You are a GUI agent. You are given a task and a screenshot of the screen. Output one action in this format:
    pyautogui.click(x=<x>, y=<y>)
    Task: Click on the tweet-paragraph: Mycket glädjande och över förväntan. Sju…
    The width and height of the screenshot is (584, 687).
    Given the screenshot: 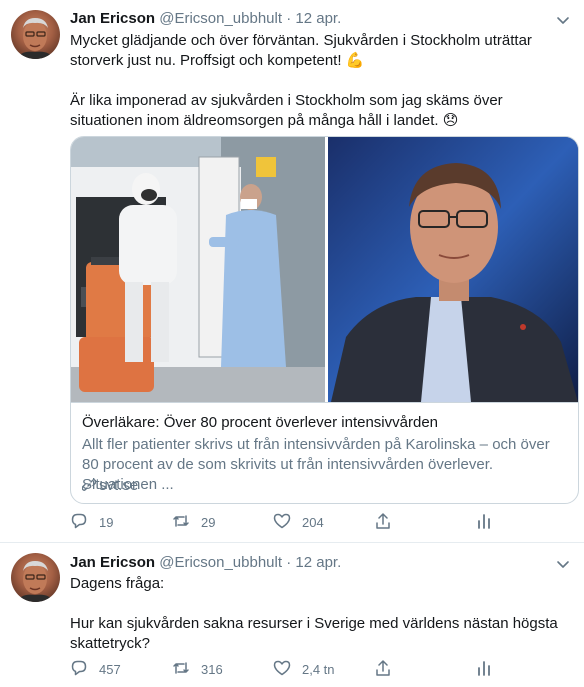 What is the action you would take?
    pyautogui.click(x=301, y=50)
    